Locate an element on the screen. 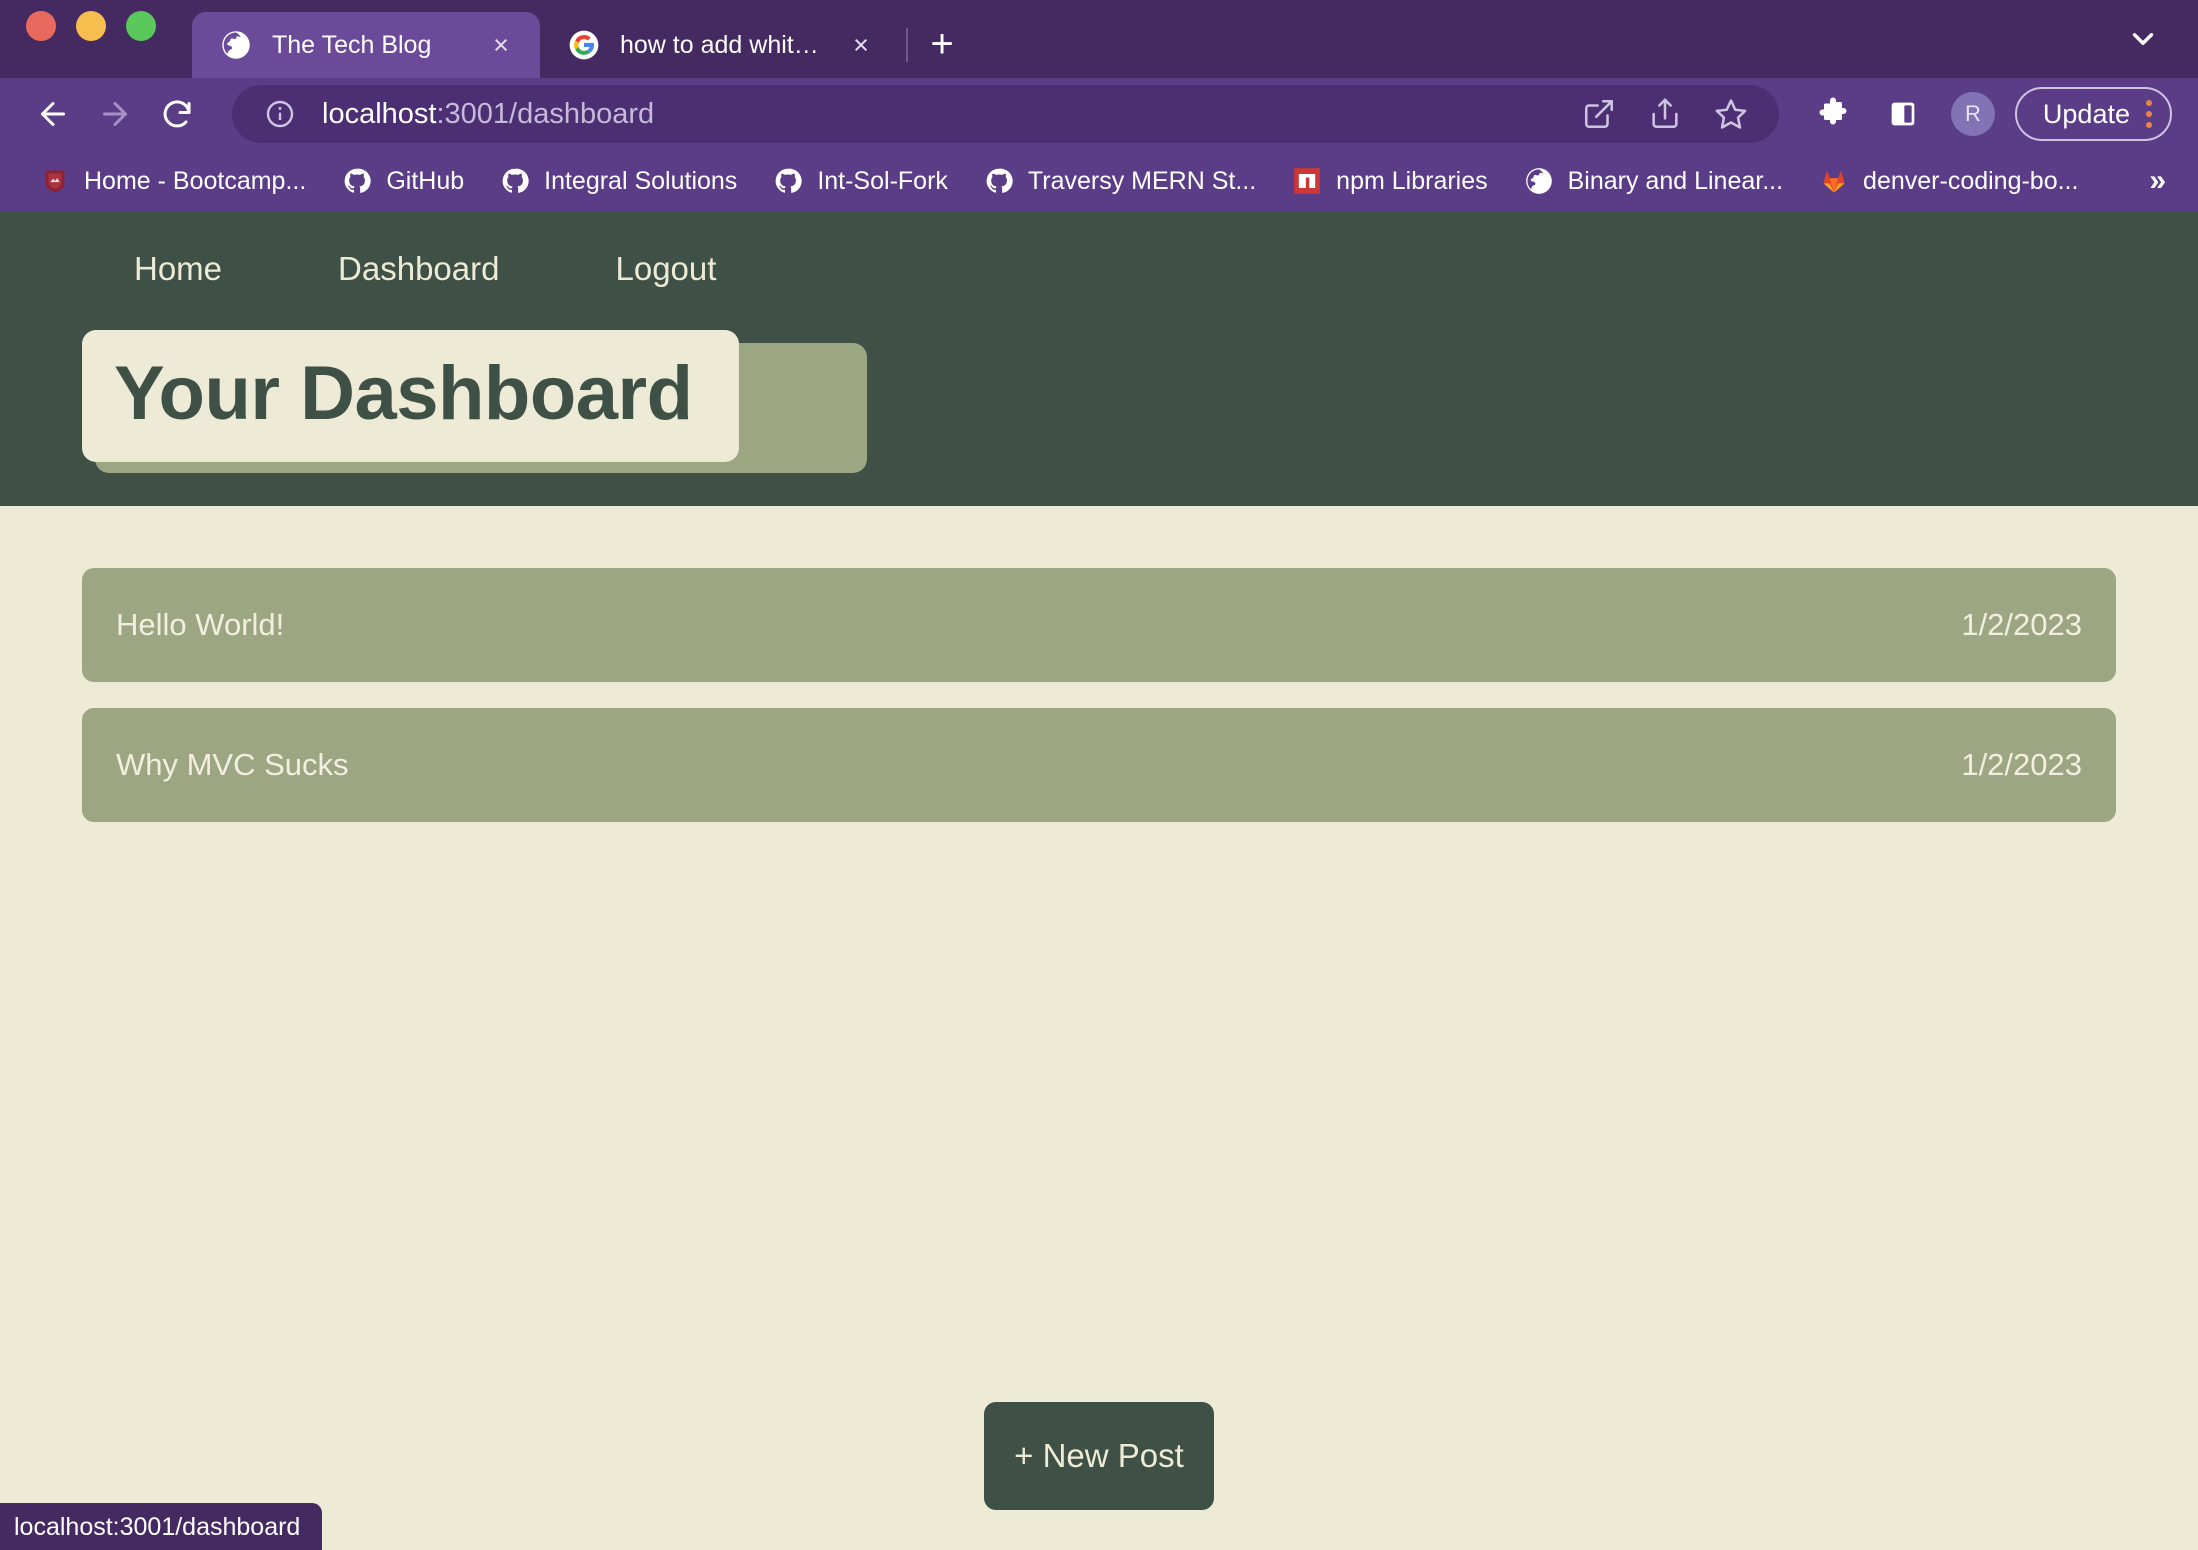 Image resolution: width=2198 pixels, height=1550 pixels. bookmark-npm-libraries: npm Libraries is located at coordinates (1389, 181).